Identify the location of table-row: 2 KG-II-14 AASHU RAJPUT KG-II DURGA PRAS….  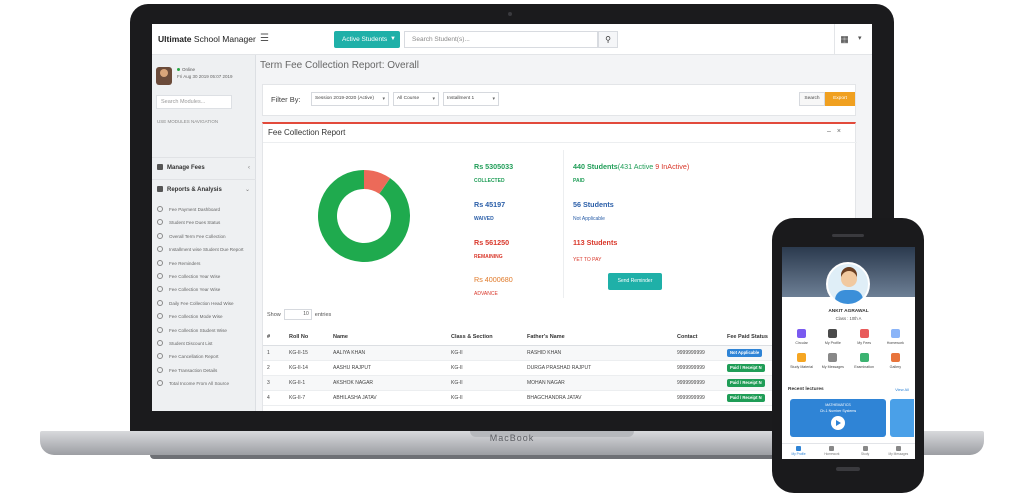
(560, 368).